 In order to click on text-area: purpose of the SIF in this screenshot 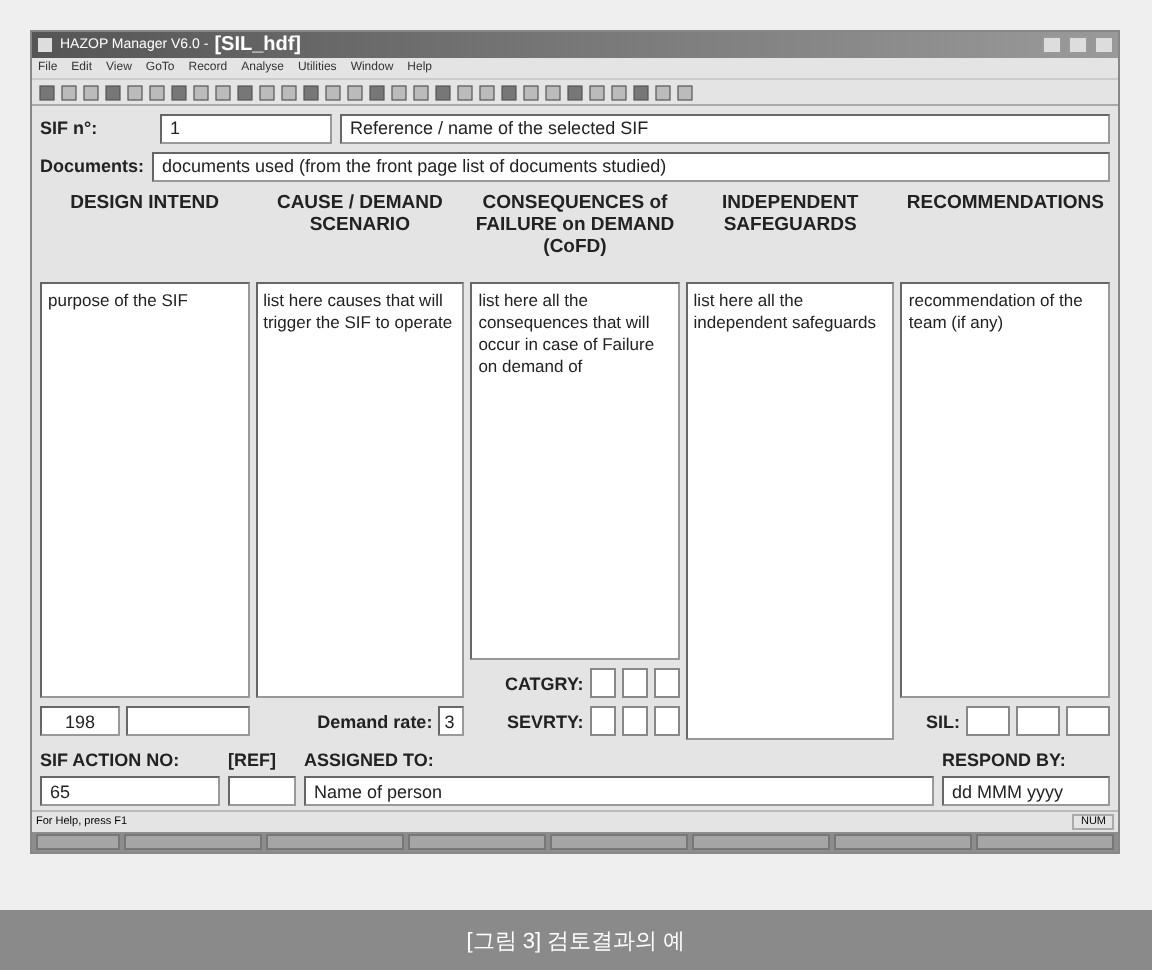, I will do `click(145, 490)`.